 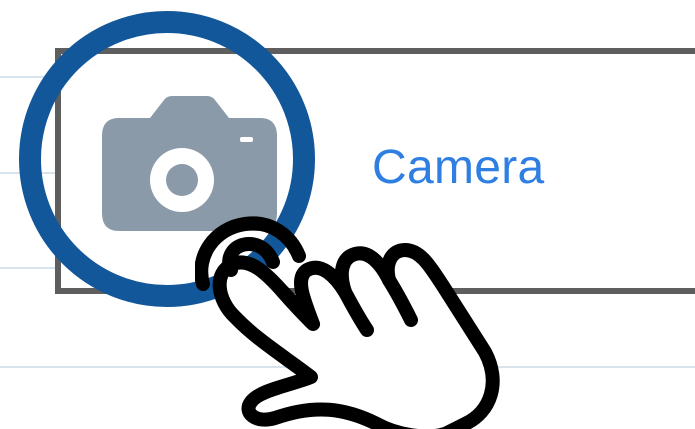 What do you see at coordinates (189, 163) in the screenshot?
I see `camera-icon` at bounding box center [189, 163].